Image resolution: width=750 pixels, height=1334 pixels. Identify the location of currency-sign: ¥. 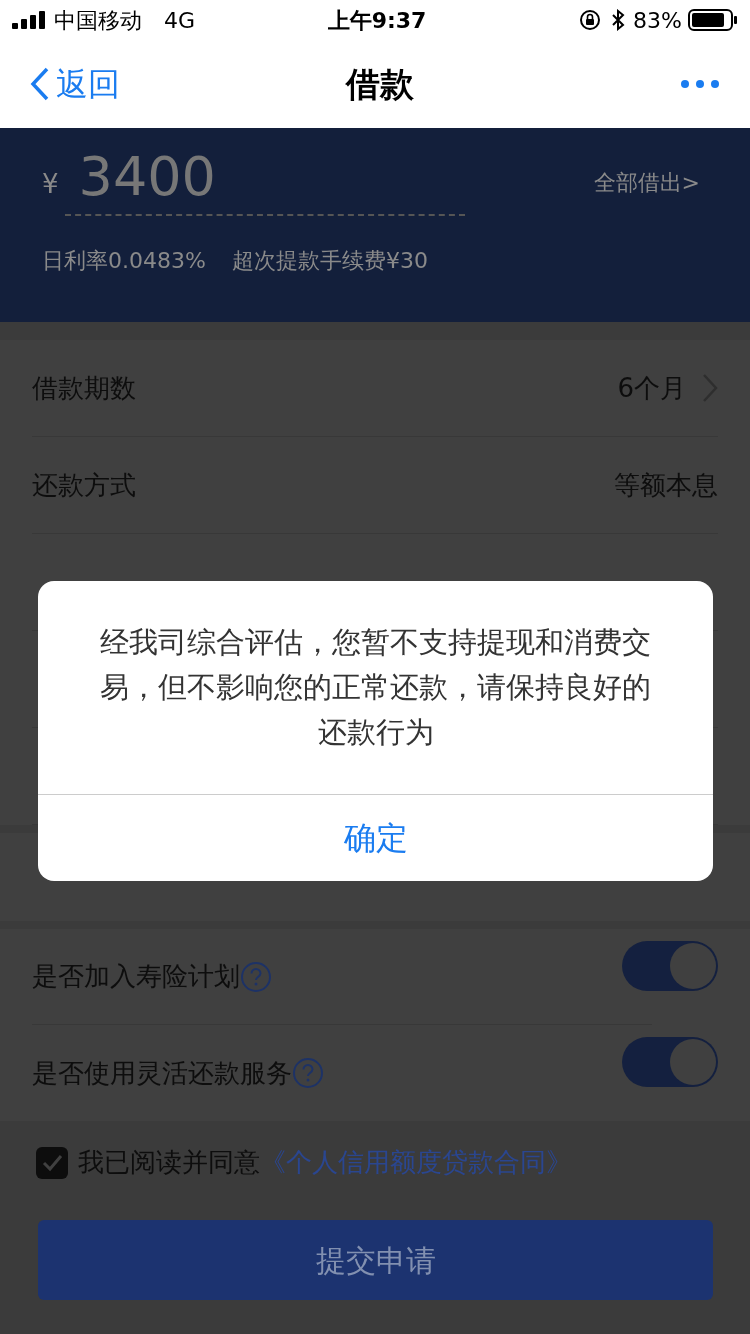
(50, 184).